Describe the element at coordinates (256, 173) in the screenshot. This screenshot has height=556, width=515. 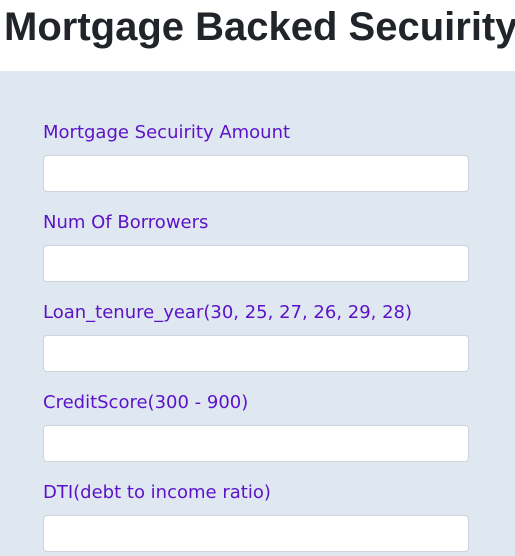
I see `mortgage-security-amount-input` at that location.